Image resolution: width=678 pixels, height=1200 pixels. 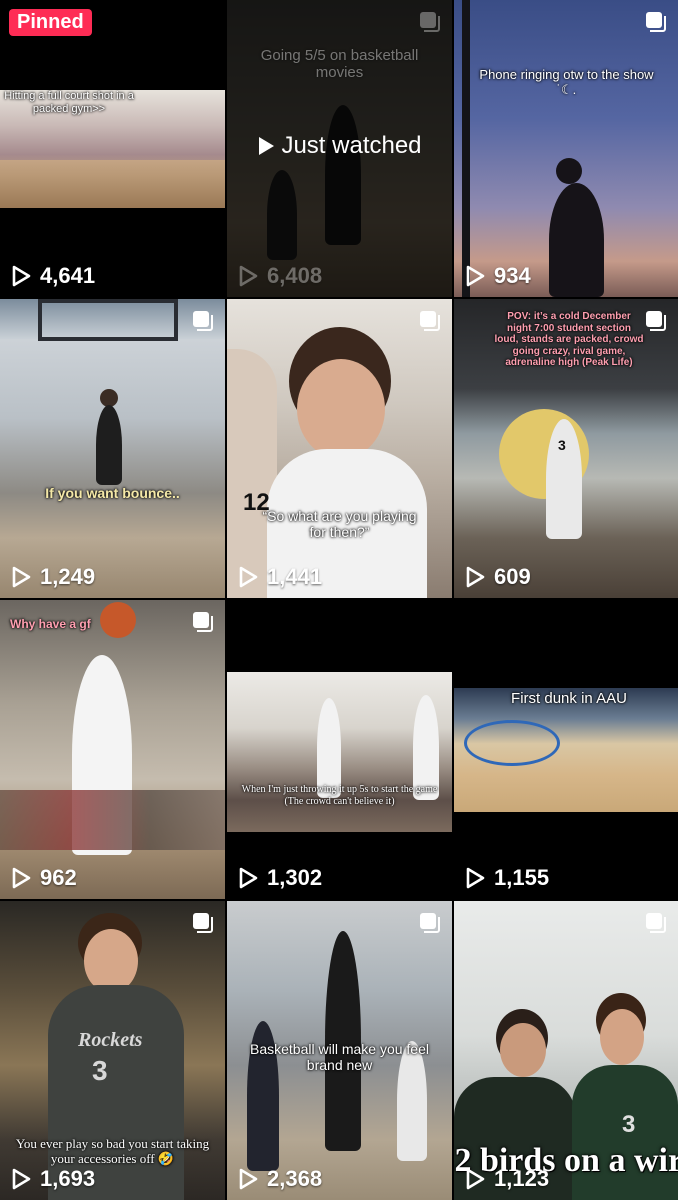 What do you see at coordinates (566, 82) in the screenshot?
I see `video-caption: Phone ringing otw to the show ˙☾.` at bounding box center [566, 82].